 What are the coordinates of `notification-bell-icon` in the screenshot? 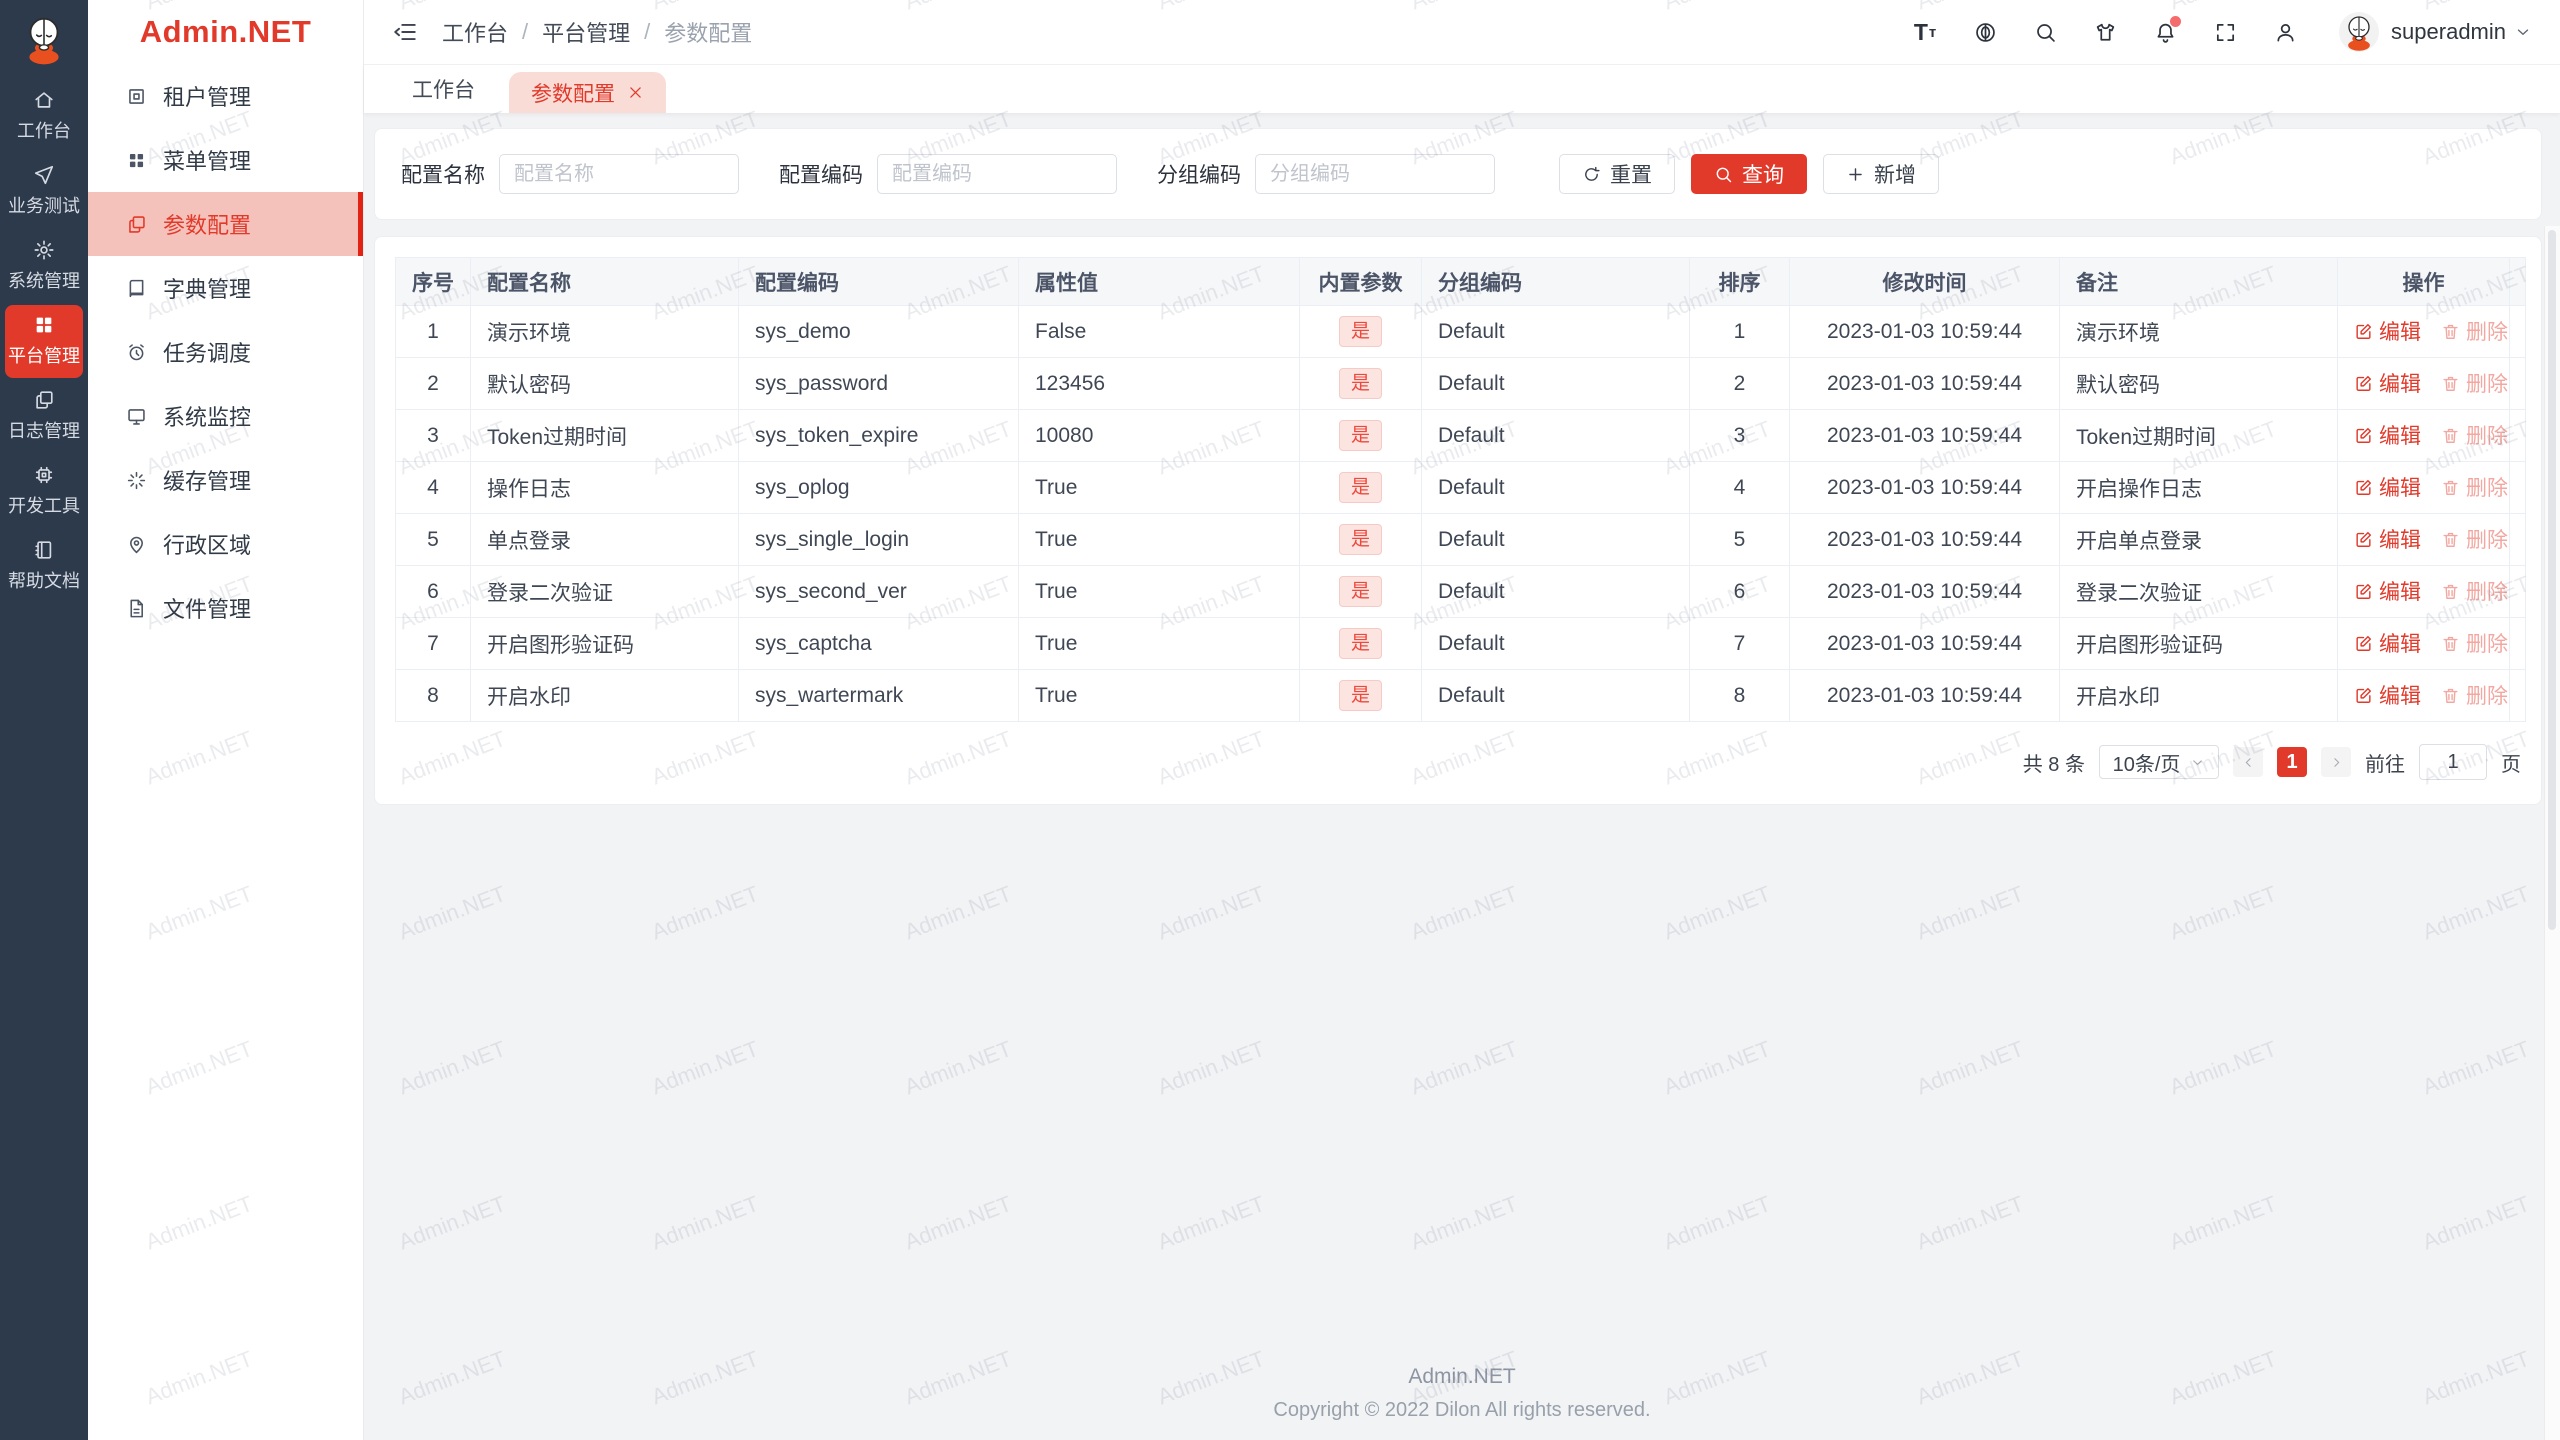 It's located at (2167, 30).